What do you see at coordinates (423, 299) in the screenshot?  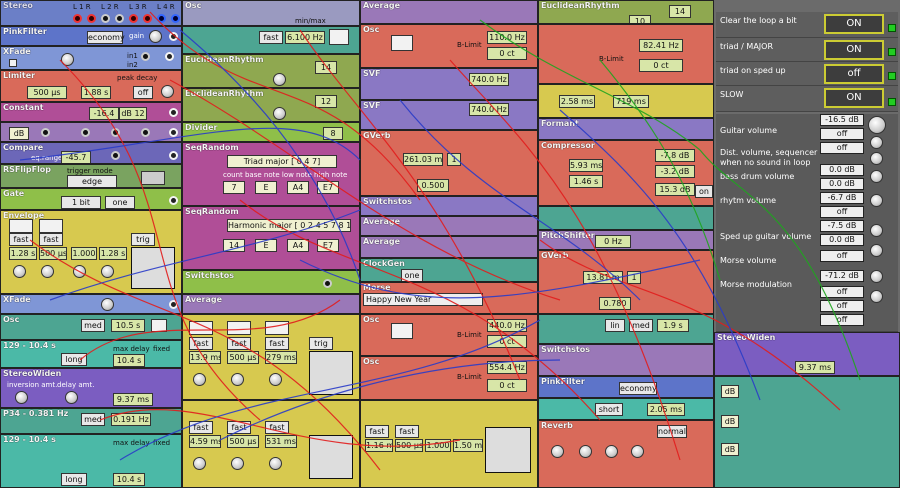 I see `morse-text-input: Happy New Year` at bounding box center [423, 299].